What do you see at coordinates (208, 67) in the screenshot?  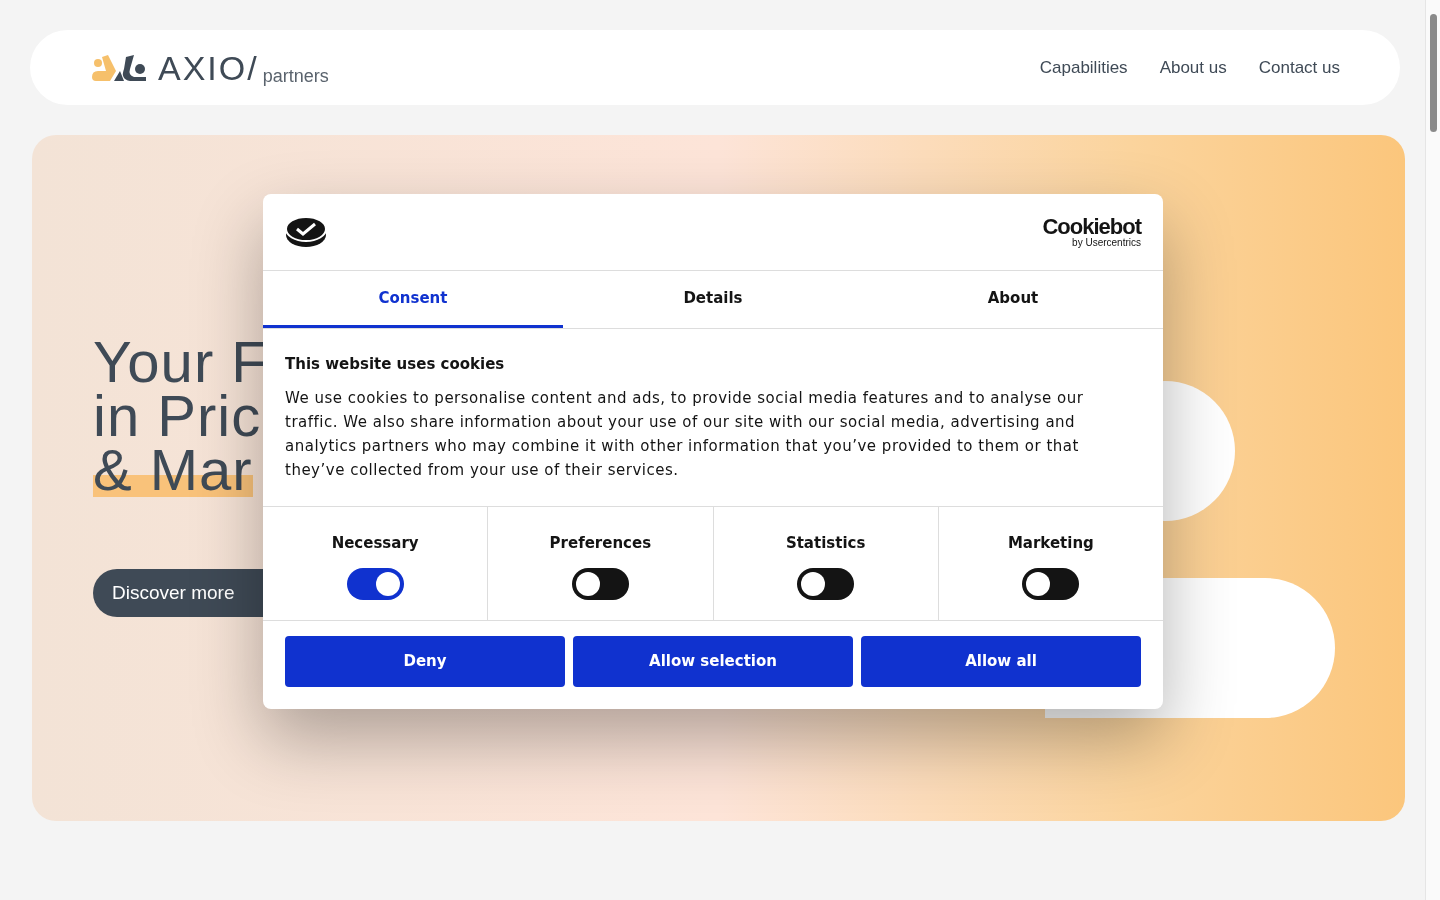 I see `logo-wordmark: AXIO/` at bounding box center [208, 67].